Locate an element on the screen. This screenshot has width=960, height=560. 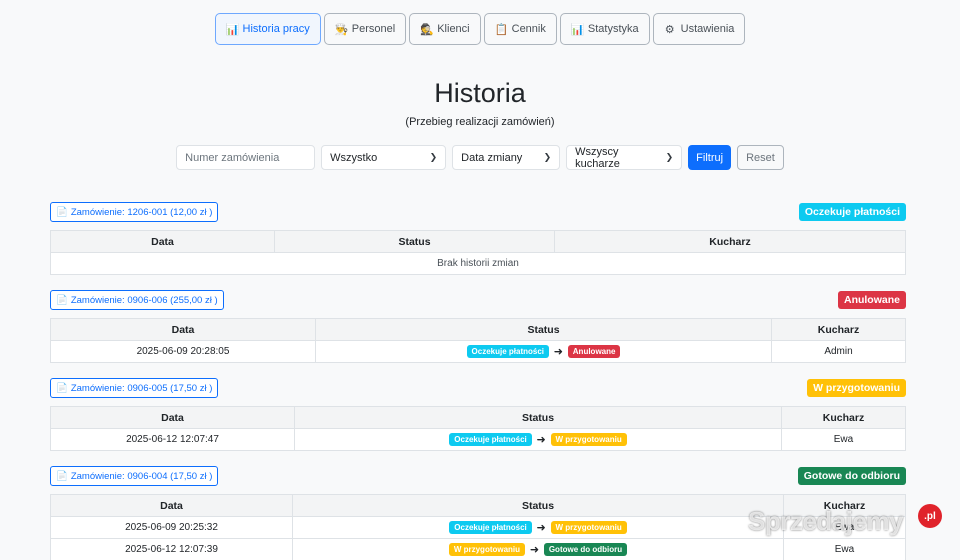
history-table: Data Status Kucharz Brak historii zmian is located at coordinates (478, 252).